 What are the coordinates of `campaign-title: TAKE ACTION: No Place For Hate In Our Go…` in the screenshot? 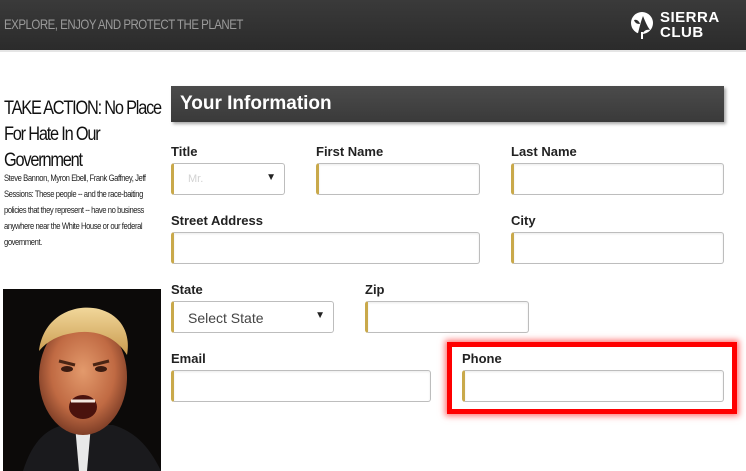 It's located at (83, 134).